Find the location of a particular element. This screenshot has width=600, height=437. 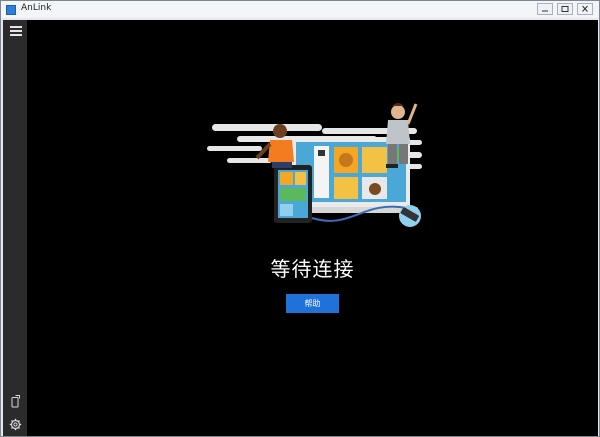

people-devices-illustration is located at coordinates (314, 165).